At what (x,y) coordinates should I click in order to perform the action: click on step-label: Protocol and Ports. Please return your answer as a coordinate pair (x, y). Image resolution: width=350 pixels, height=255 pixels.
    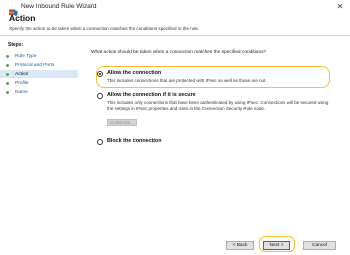
    Looking at the image, I should click on (35, 65).